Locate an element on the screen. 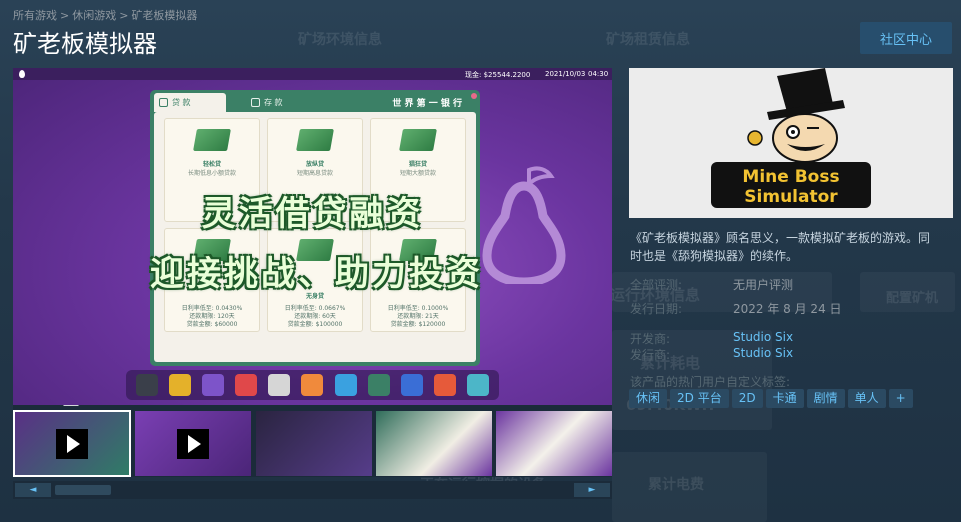 Image resolution: width=961 pixels, height=522 pixels. tag-story: 剧情 is located at coordinates (825, 398).